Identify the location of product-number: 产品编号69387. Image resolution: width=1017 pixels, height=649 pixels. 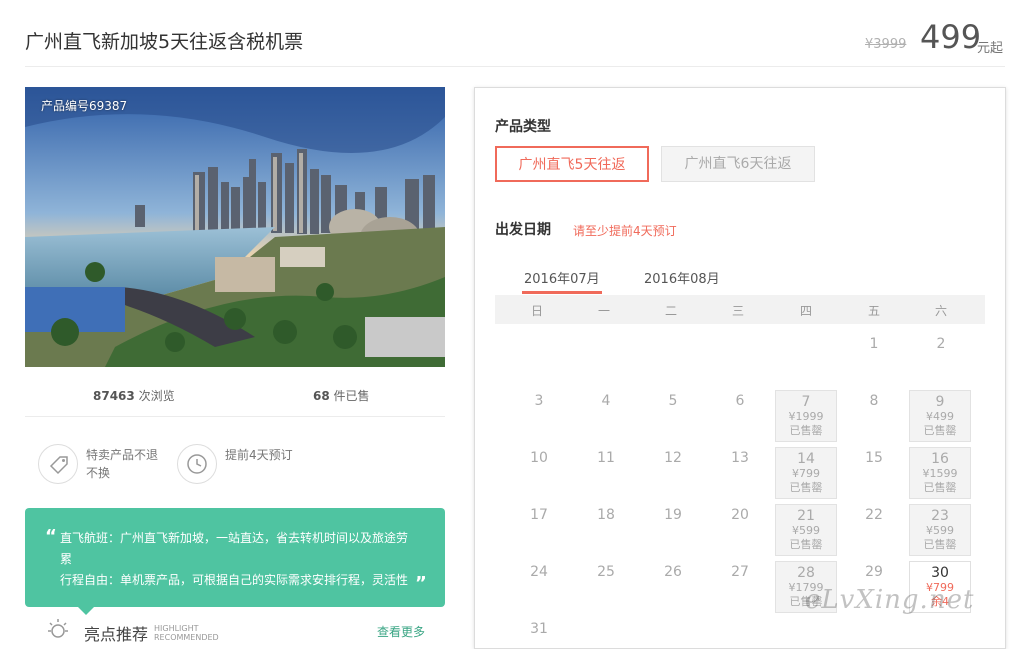
(84, 106).